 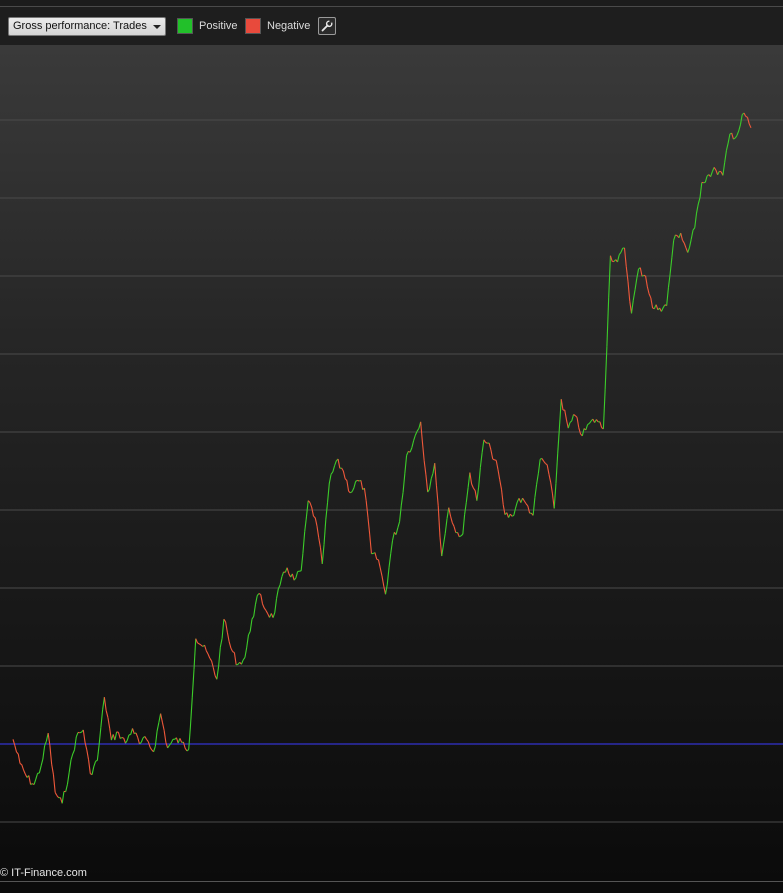 I want to click on chart-settings-button, so click(x=327, y=26).